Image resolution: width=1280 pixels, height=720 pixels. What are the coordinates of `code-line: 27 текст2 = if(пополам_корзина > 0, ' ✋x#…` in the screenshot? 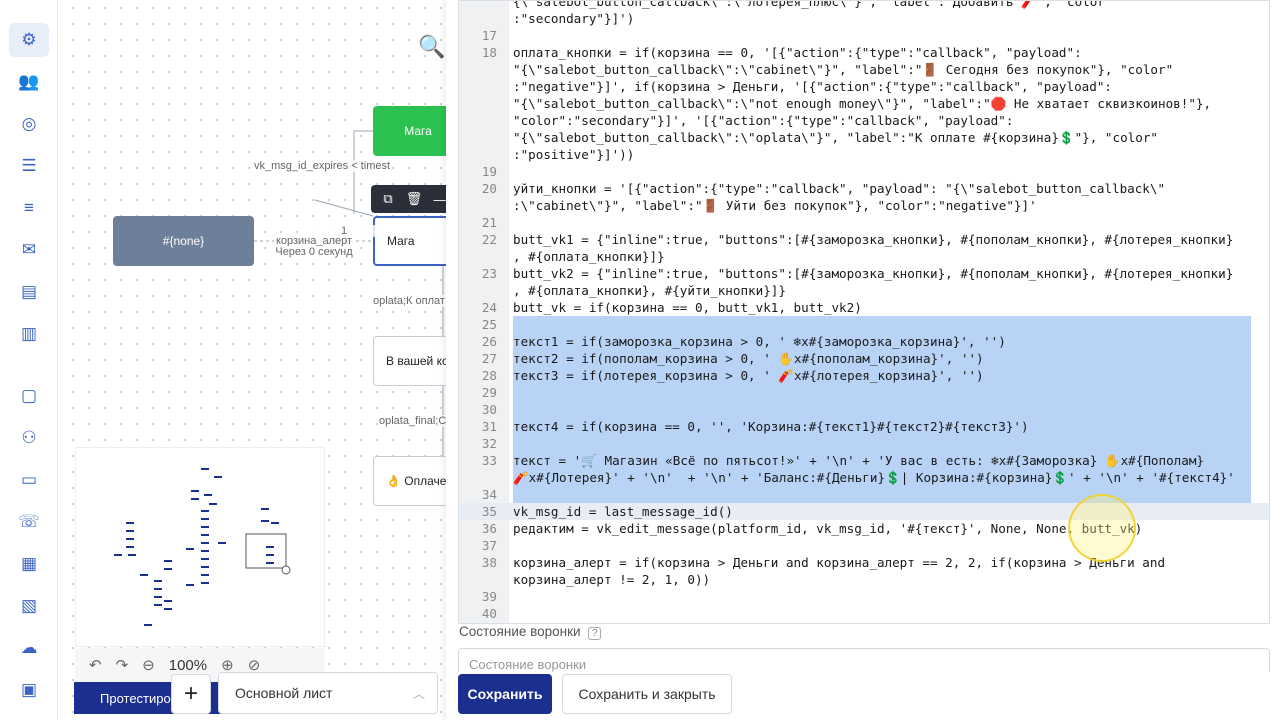 It's located at (864, 358).